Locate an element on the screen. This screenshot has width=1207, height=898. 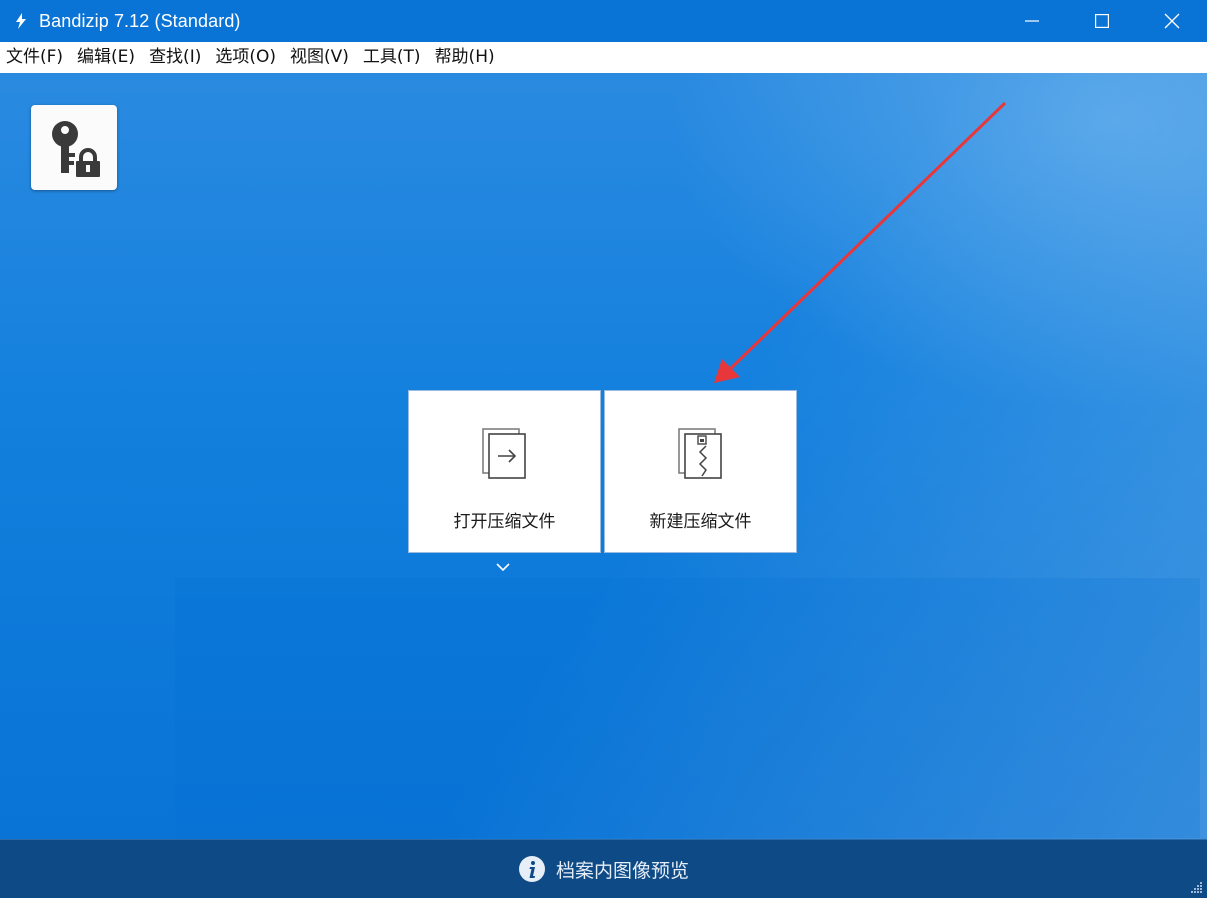
menu-options: 选项(O) is located at coordinates (245, 57).